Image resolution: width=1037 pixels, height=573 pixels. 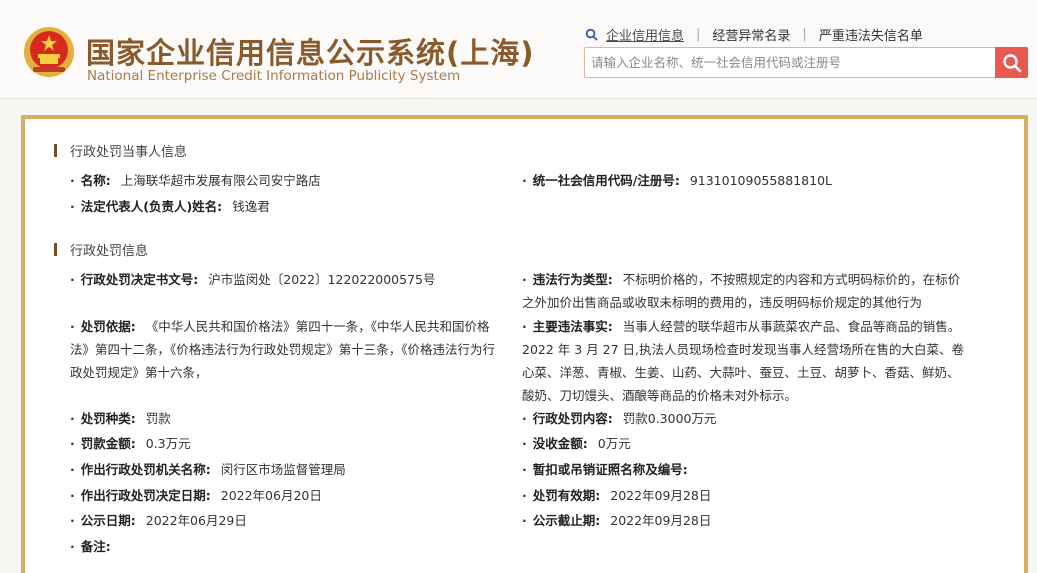 What do you see at coordinates (220, 180) in the screenshot?
I see `field-value: 上海联华超市发展有限公司安宁路店` at bounding box center [220, 180].